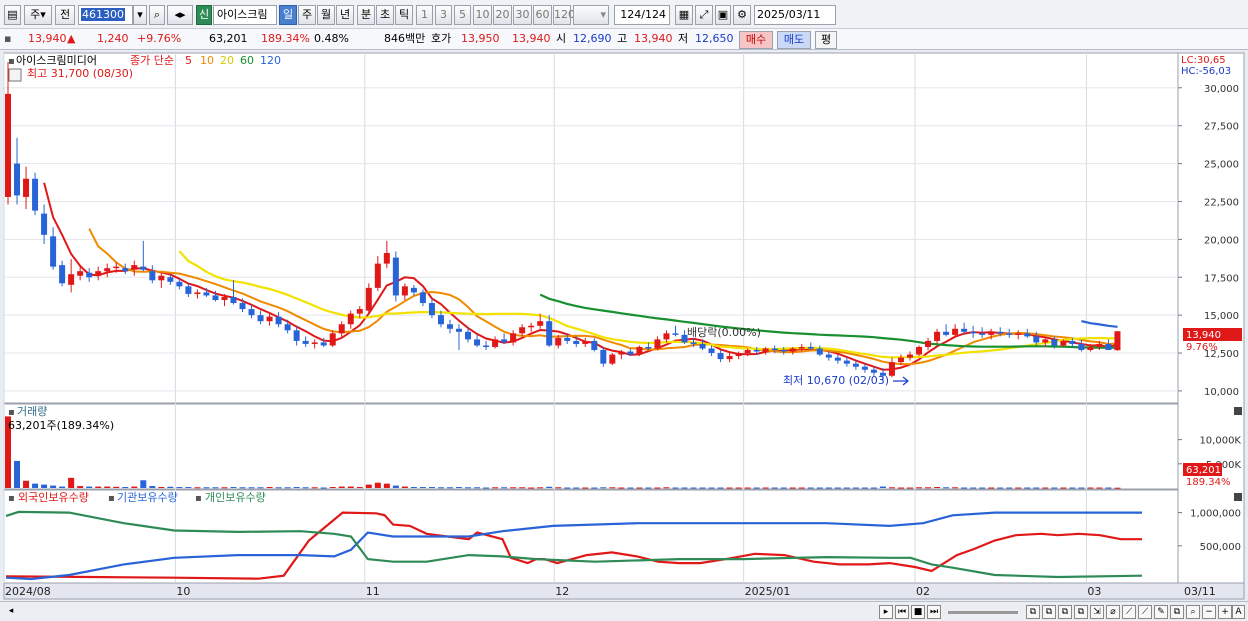 The height and width of the screenshot is (621, 1248). What do you see at coordinates (1238, 411) in the screenshot?
I see `volume-close-icon` at bounding box center [1238, 411].